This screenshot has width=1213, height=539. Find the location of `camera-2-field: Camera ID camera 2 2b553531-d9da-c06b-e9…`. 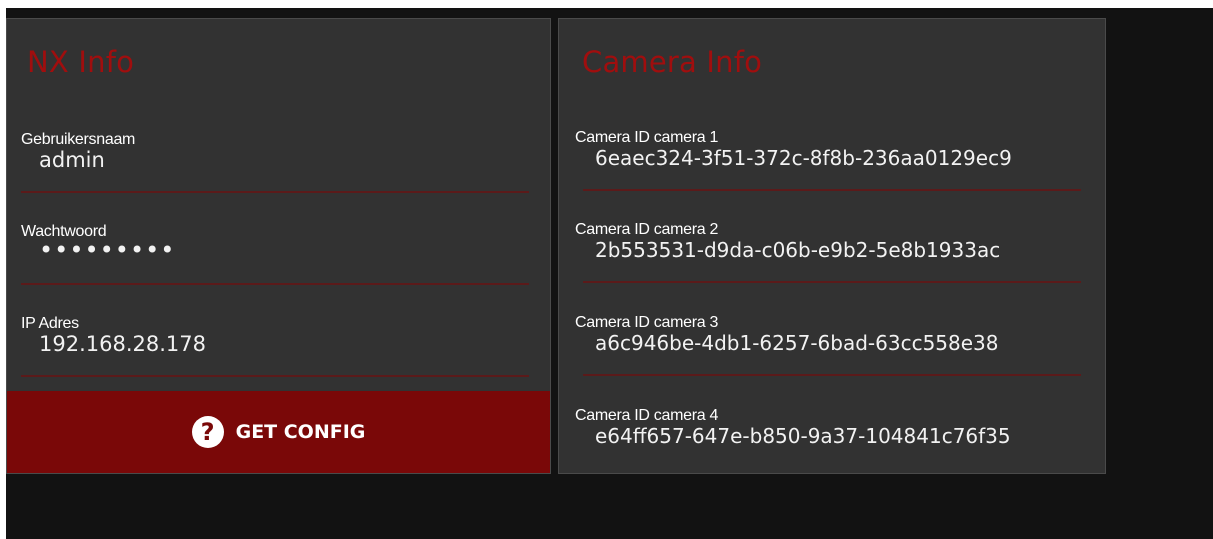

camera-2-field: Camera ID camera 2 2b553531-d9da-c06b-e9… is located at coordinates (829, 252).